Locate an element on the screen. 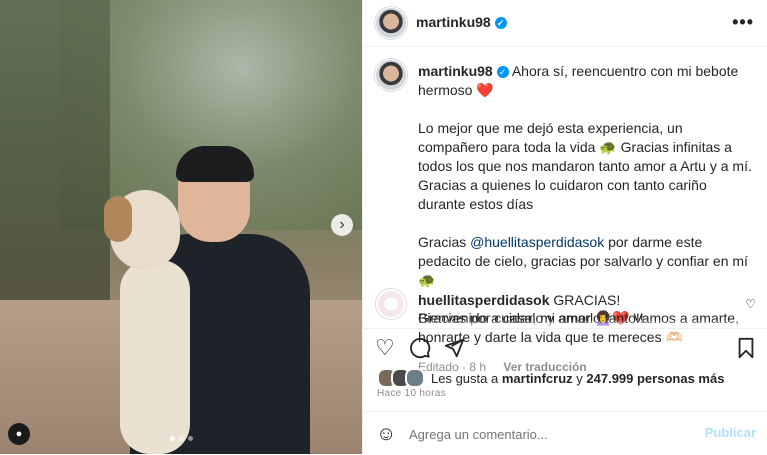 The height and width of the screenshot is (455, 767). more-horizontal-icon: ••• is located at coordinates (743, 22).